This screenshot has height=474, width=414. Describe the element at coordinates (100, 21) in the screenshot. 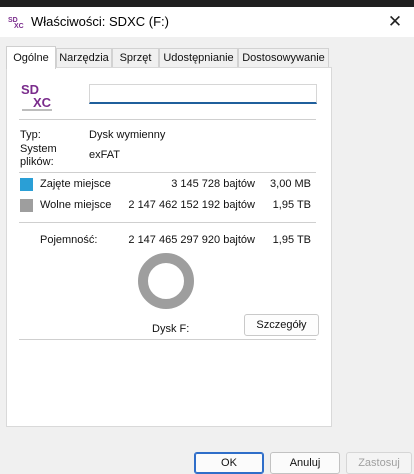

I see `window-title: Właściwości: SDXC (F:)` at that location.